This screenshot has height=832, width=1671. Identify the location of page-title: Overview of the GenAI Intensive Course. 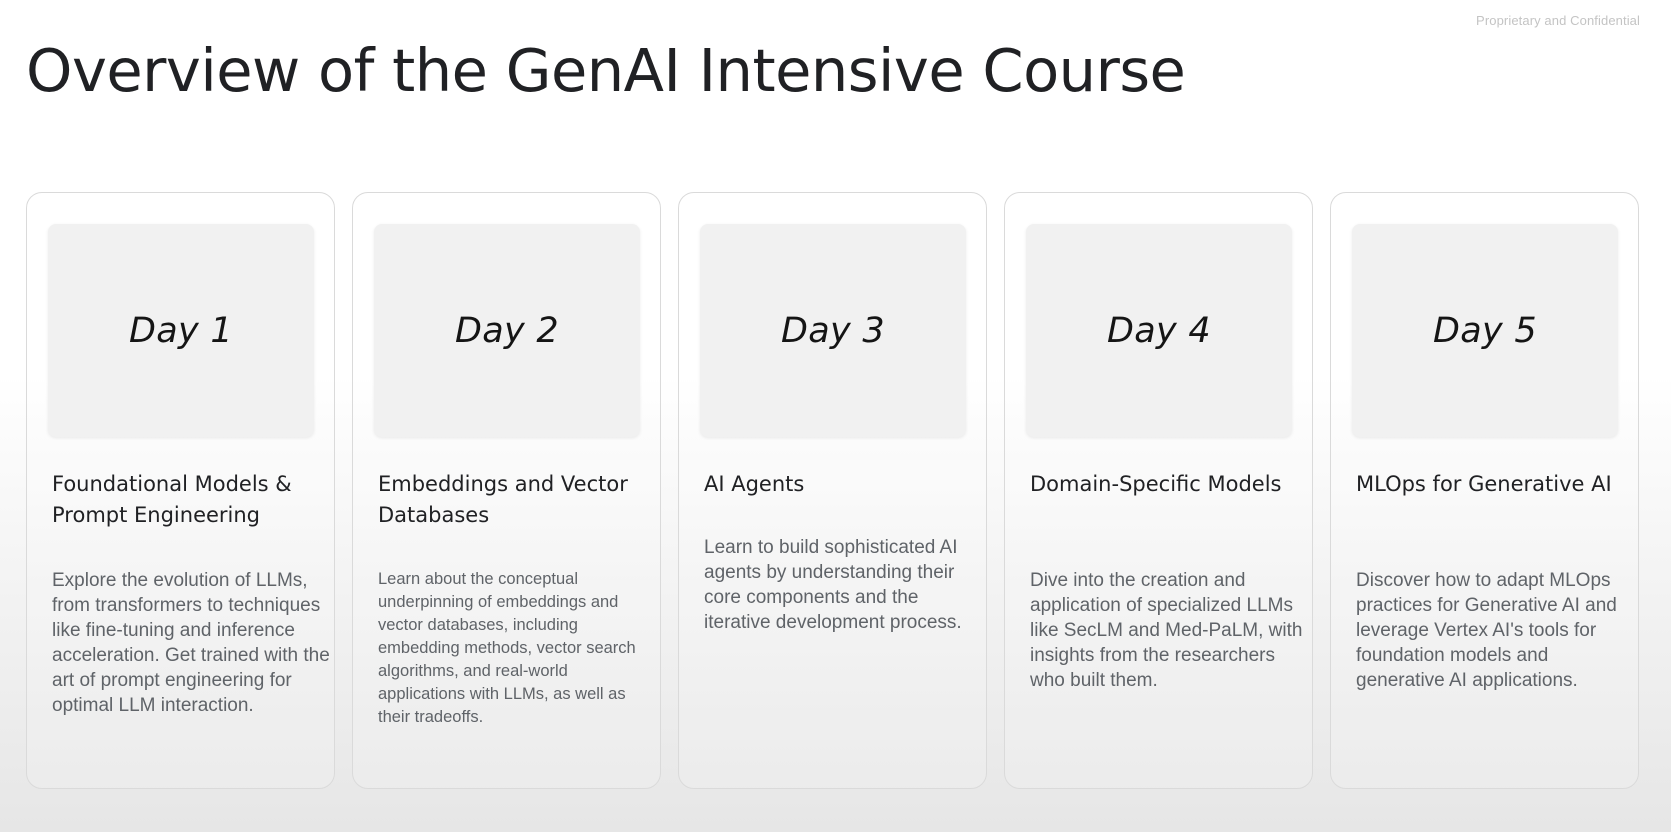
(606, 70).